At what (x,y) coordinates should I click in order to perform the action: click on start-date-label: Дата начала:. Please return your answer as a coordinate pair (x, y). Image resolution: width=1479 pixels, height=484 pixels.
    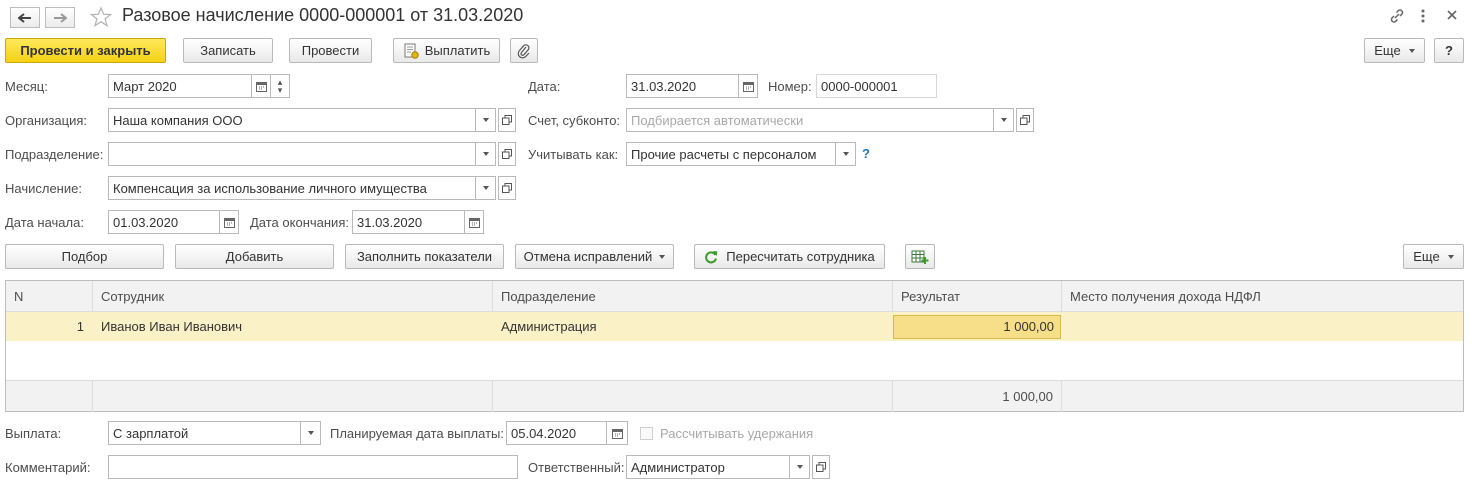
    Looking at the image, I should click on (44, 222).